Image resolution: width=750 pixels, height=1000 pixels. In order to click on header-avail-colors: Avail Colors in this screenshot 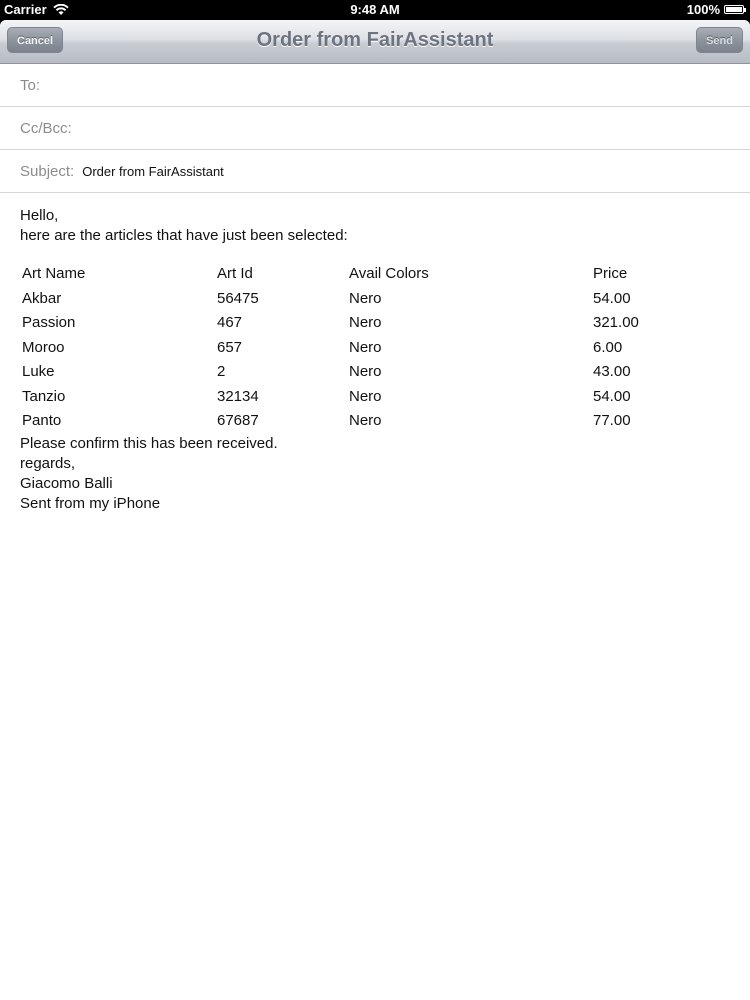, I will do `click(389, 274)`.